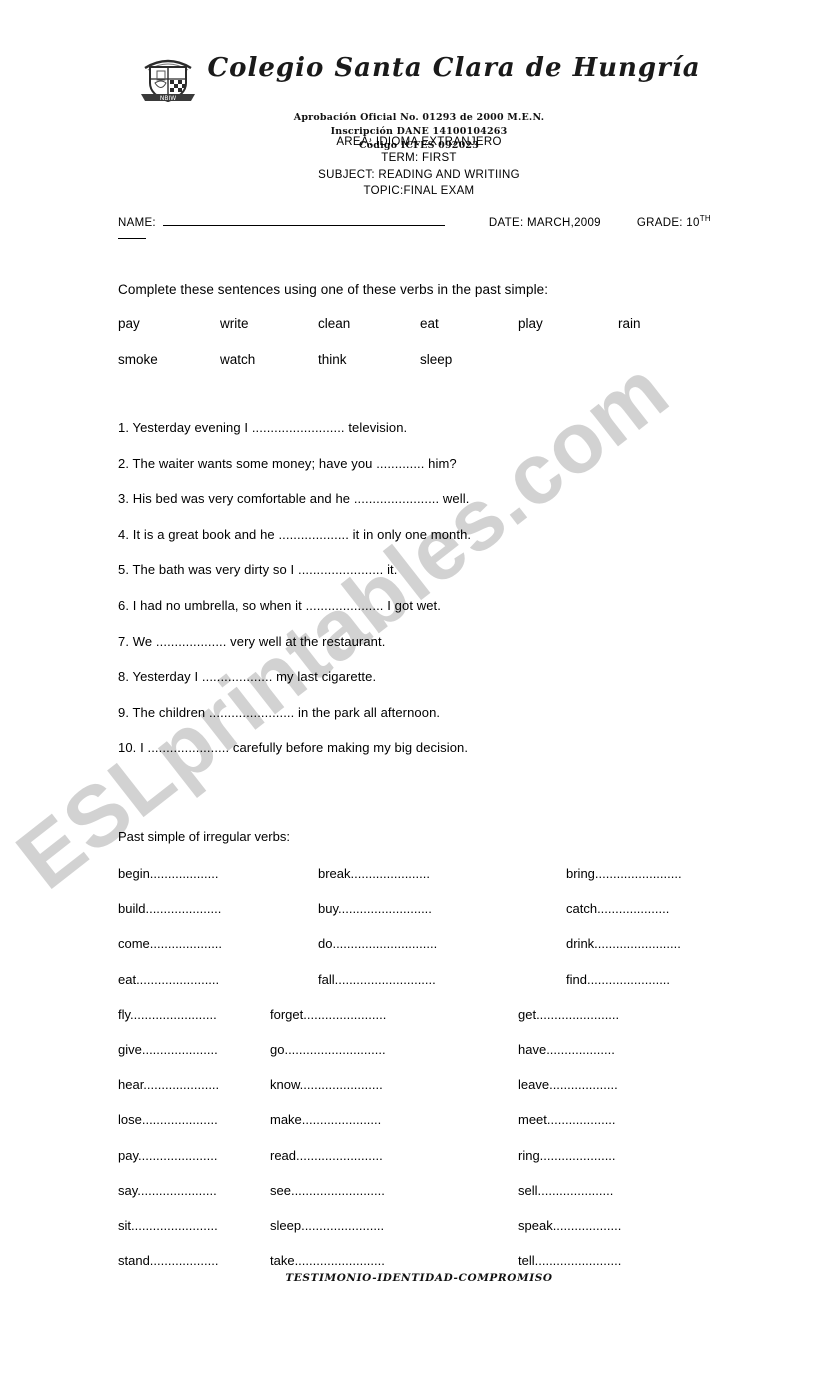 The height and width of the screenshot is (1389, 838). Describe the element at coordinates (705, 219) in the screenshot. I see `grade-suffix: TH` at that location.